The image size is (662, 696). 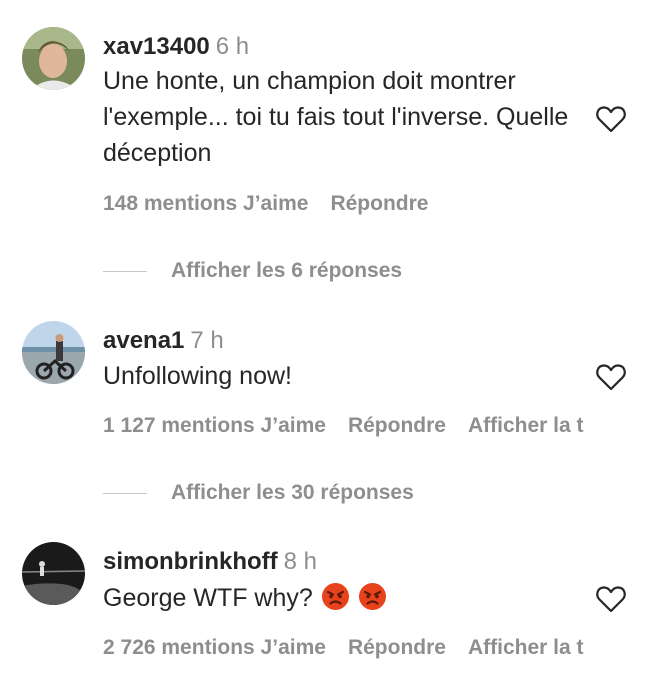 What do you see at coordinates (287, 270) in the screenshot?
I see `view-replies-label: Afficher les 6 réponses` at bounding box center [287, 270].